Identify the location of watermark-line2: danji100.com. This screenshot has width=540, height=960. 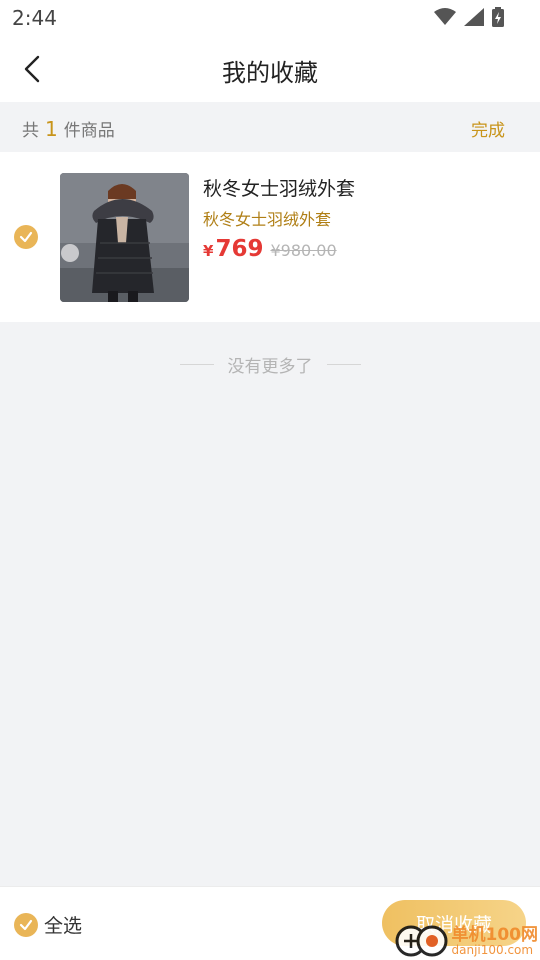
(492, 949).